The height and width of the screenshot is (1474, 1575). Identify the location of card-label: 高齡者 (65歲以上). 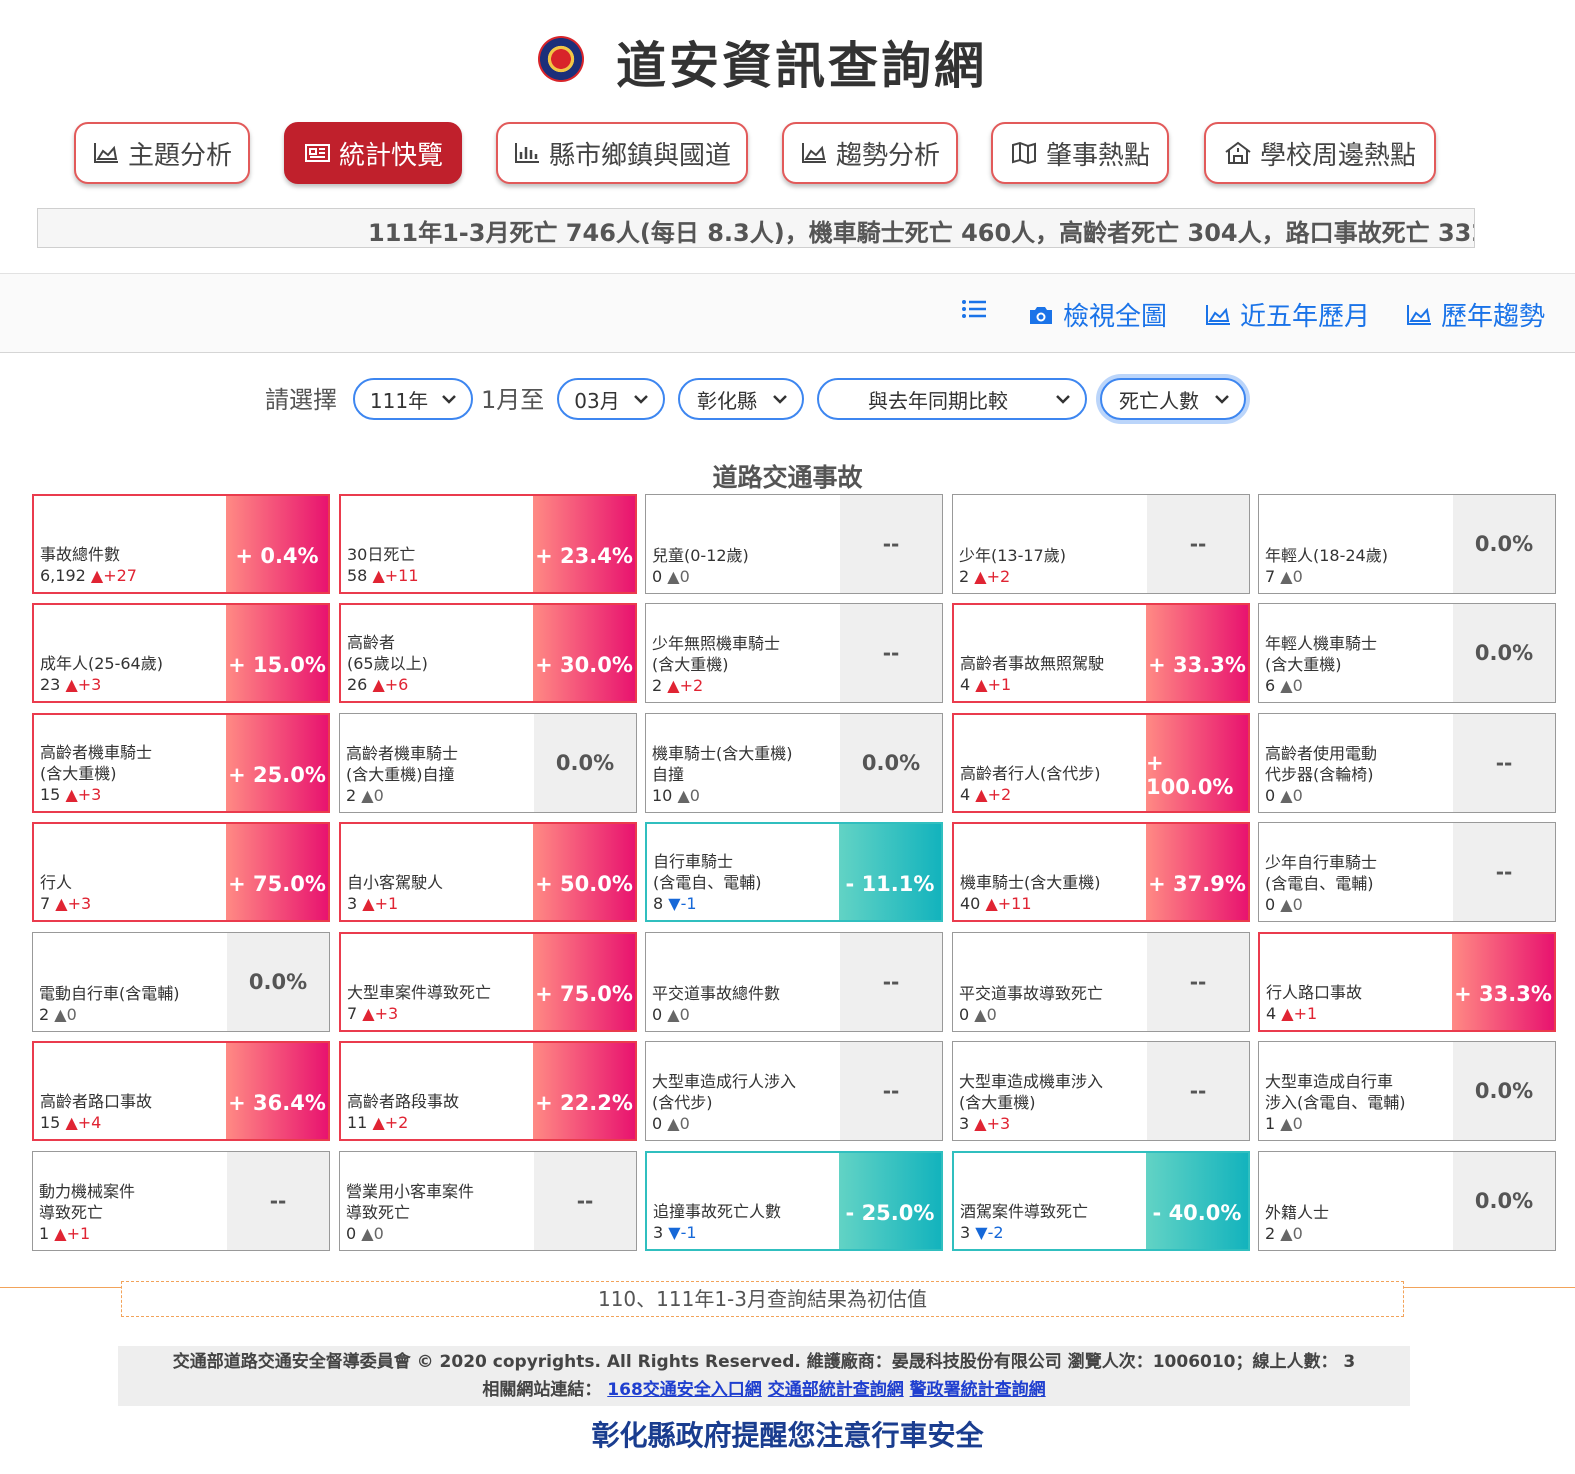
(387, 653).